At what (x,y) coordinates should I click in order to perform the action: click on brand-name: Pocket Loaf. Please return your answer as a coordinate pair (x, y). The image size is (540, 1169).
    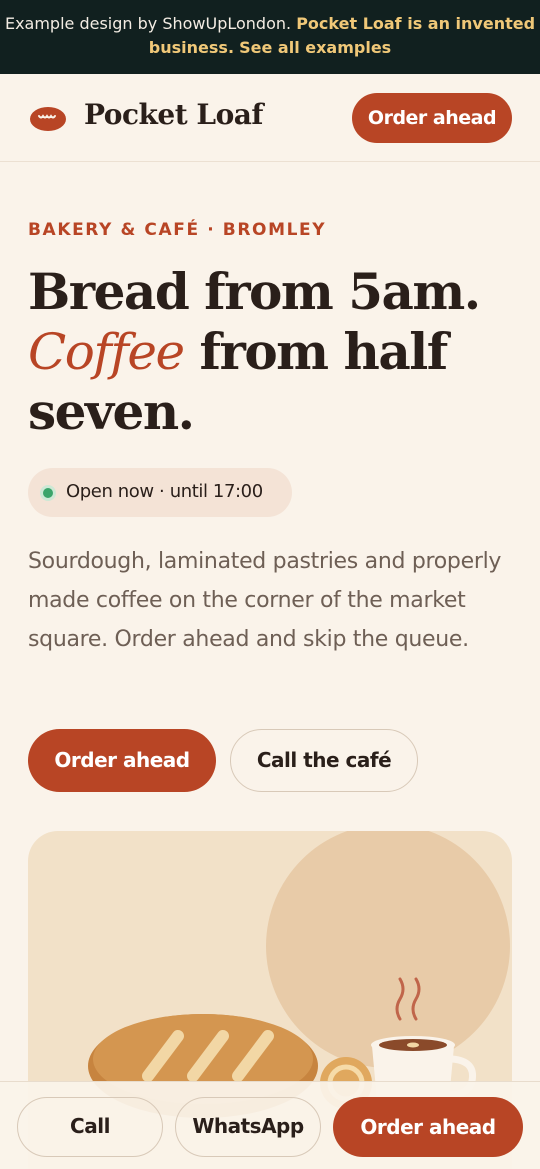
    Looking at the image, I should click on (173, 114).